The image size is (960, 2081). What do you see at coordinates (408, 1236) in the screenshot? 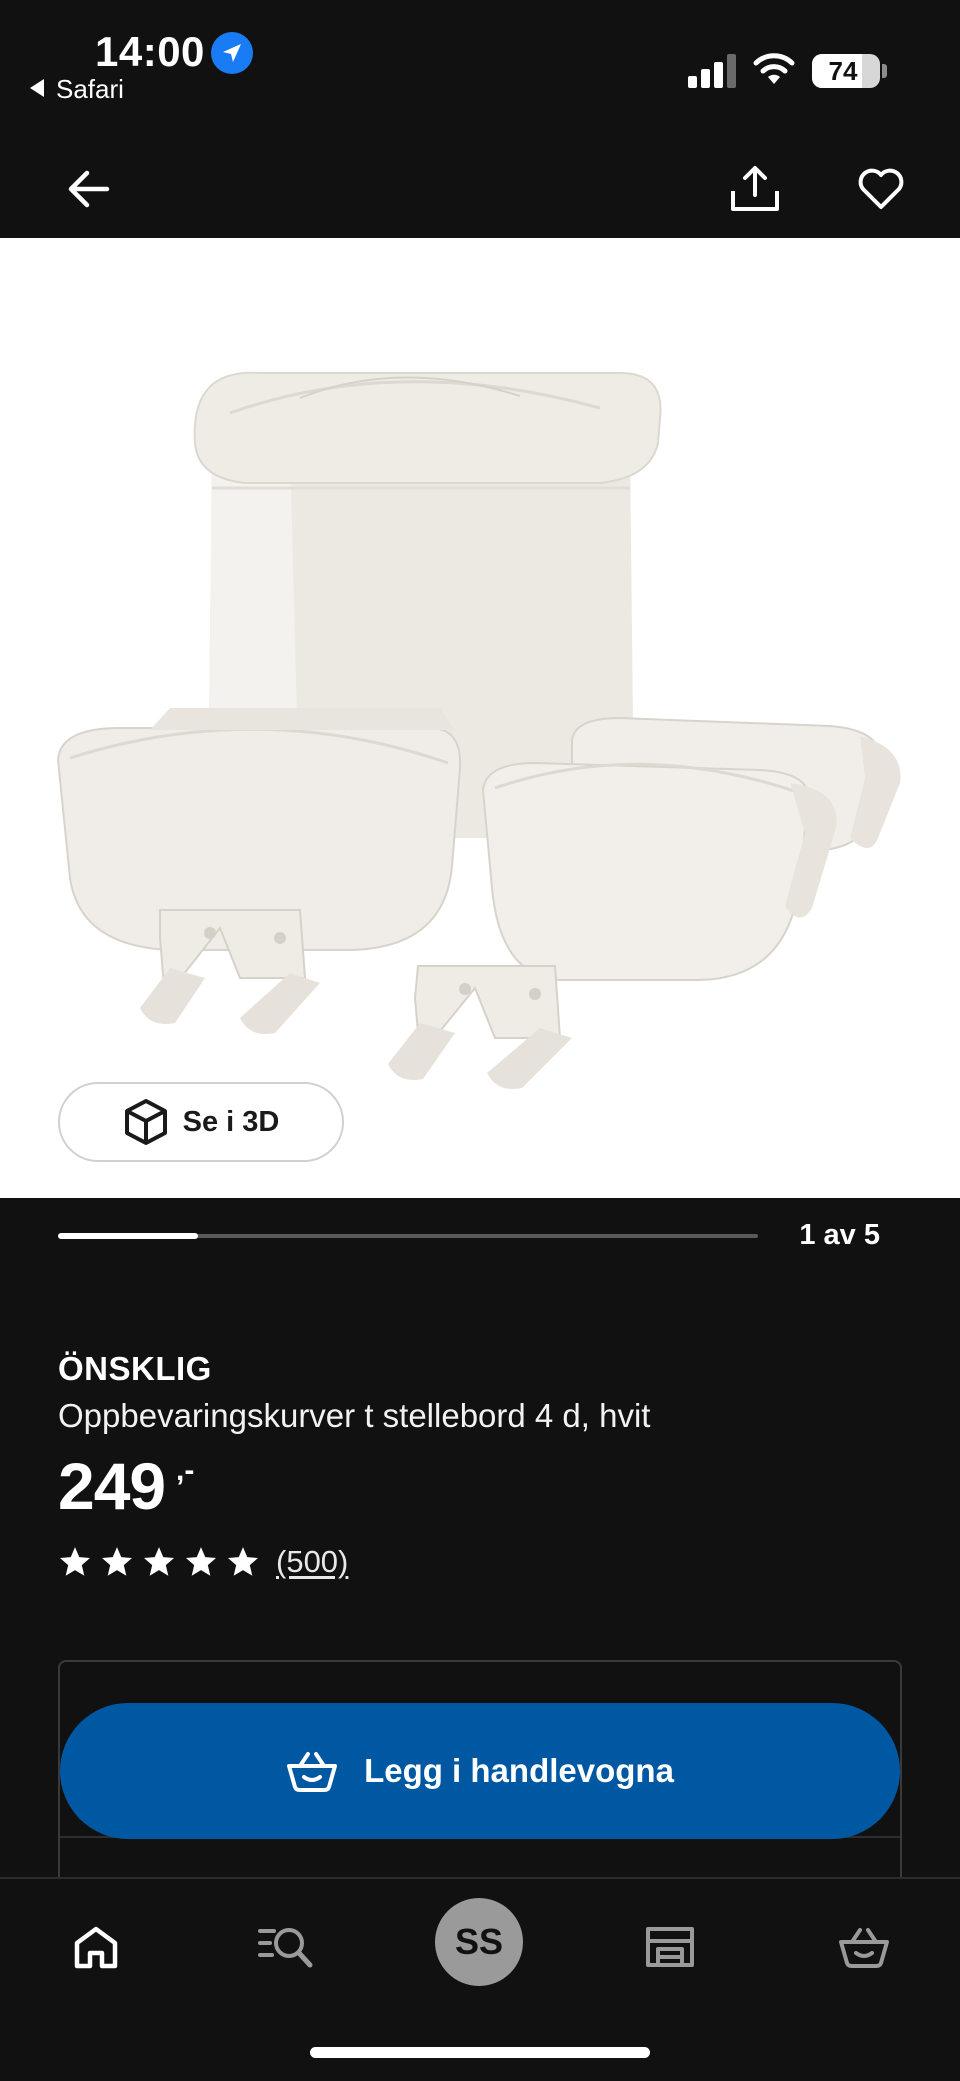
I see `gallery-progress-track` at bounding box center [408, 1236].